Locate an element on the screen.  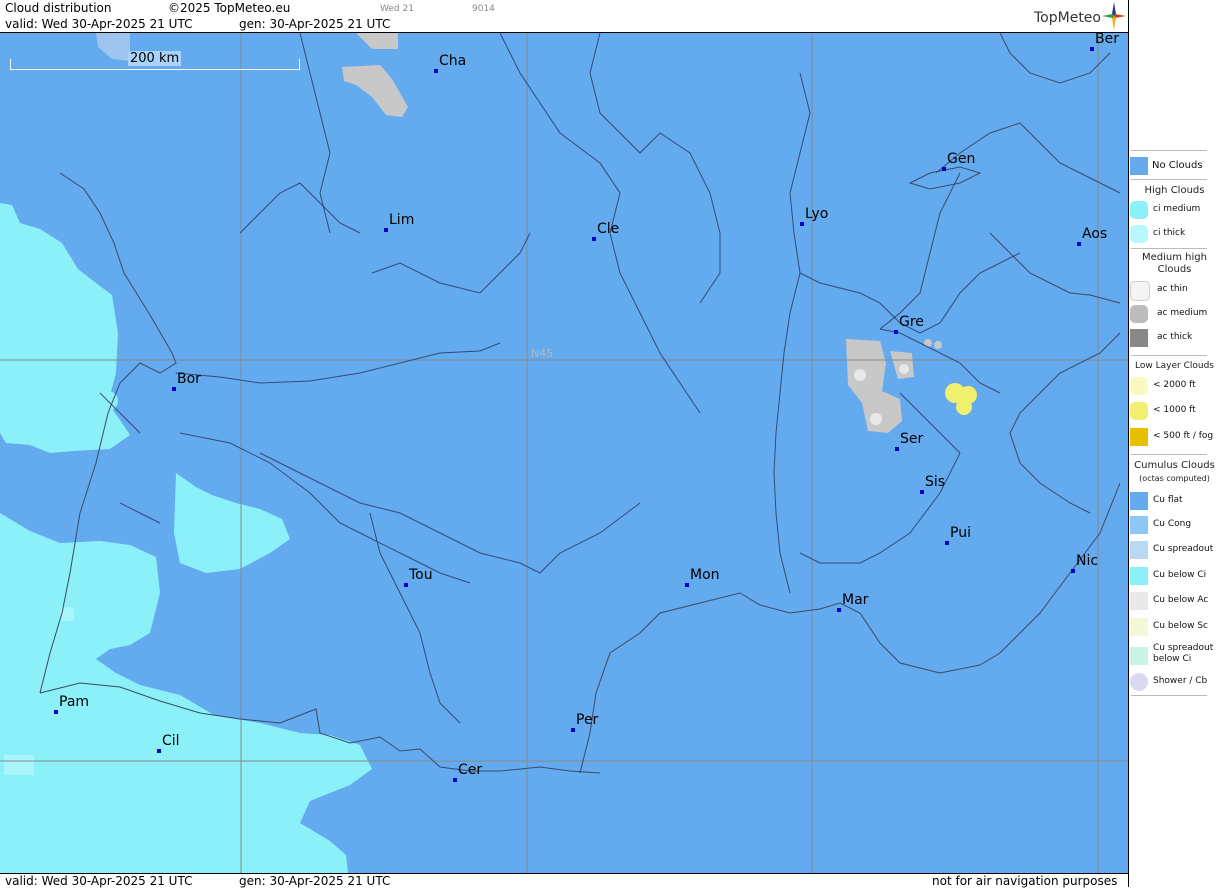
legend-label: Cu flat is located at coordinates (1168, 500).